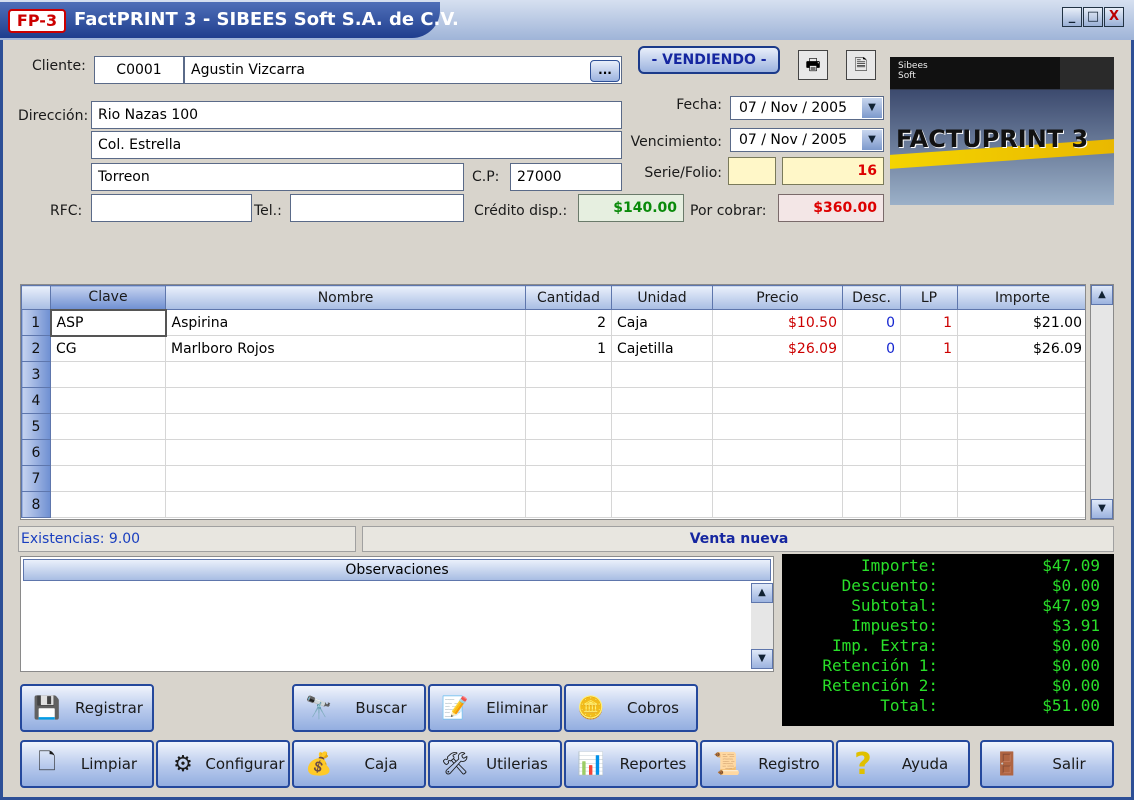  I want to click on folio-field: 16, so click(833, 171).